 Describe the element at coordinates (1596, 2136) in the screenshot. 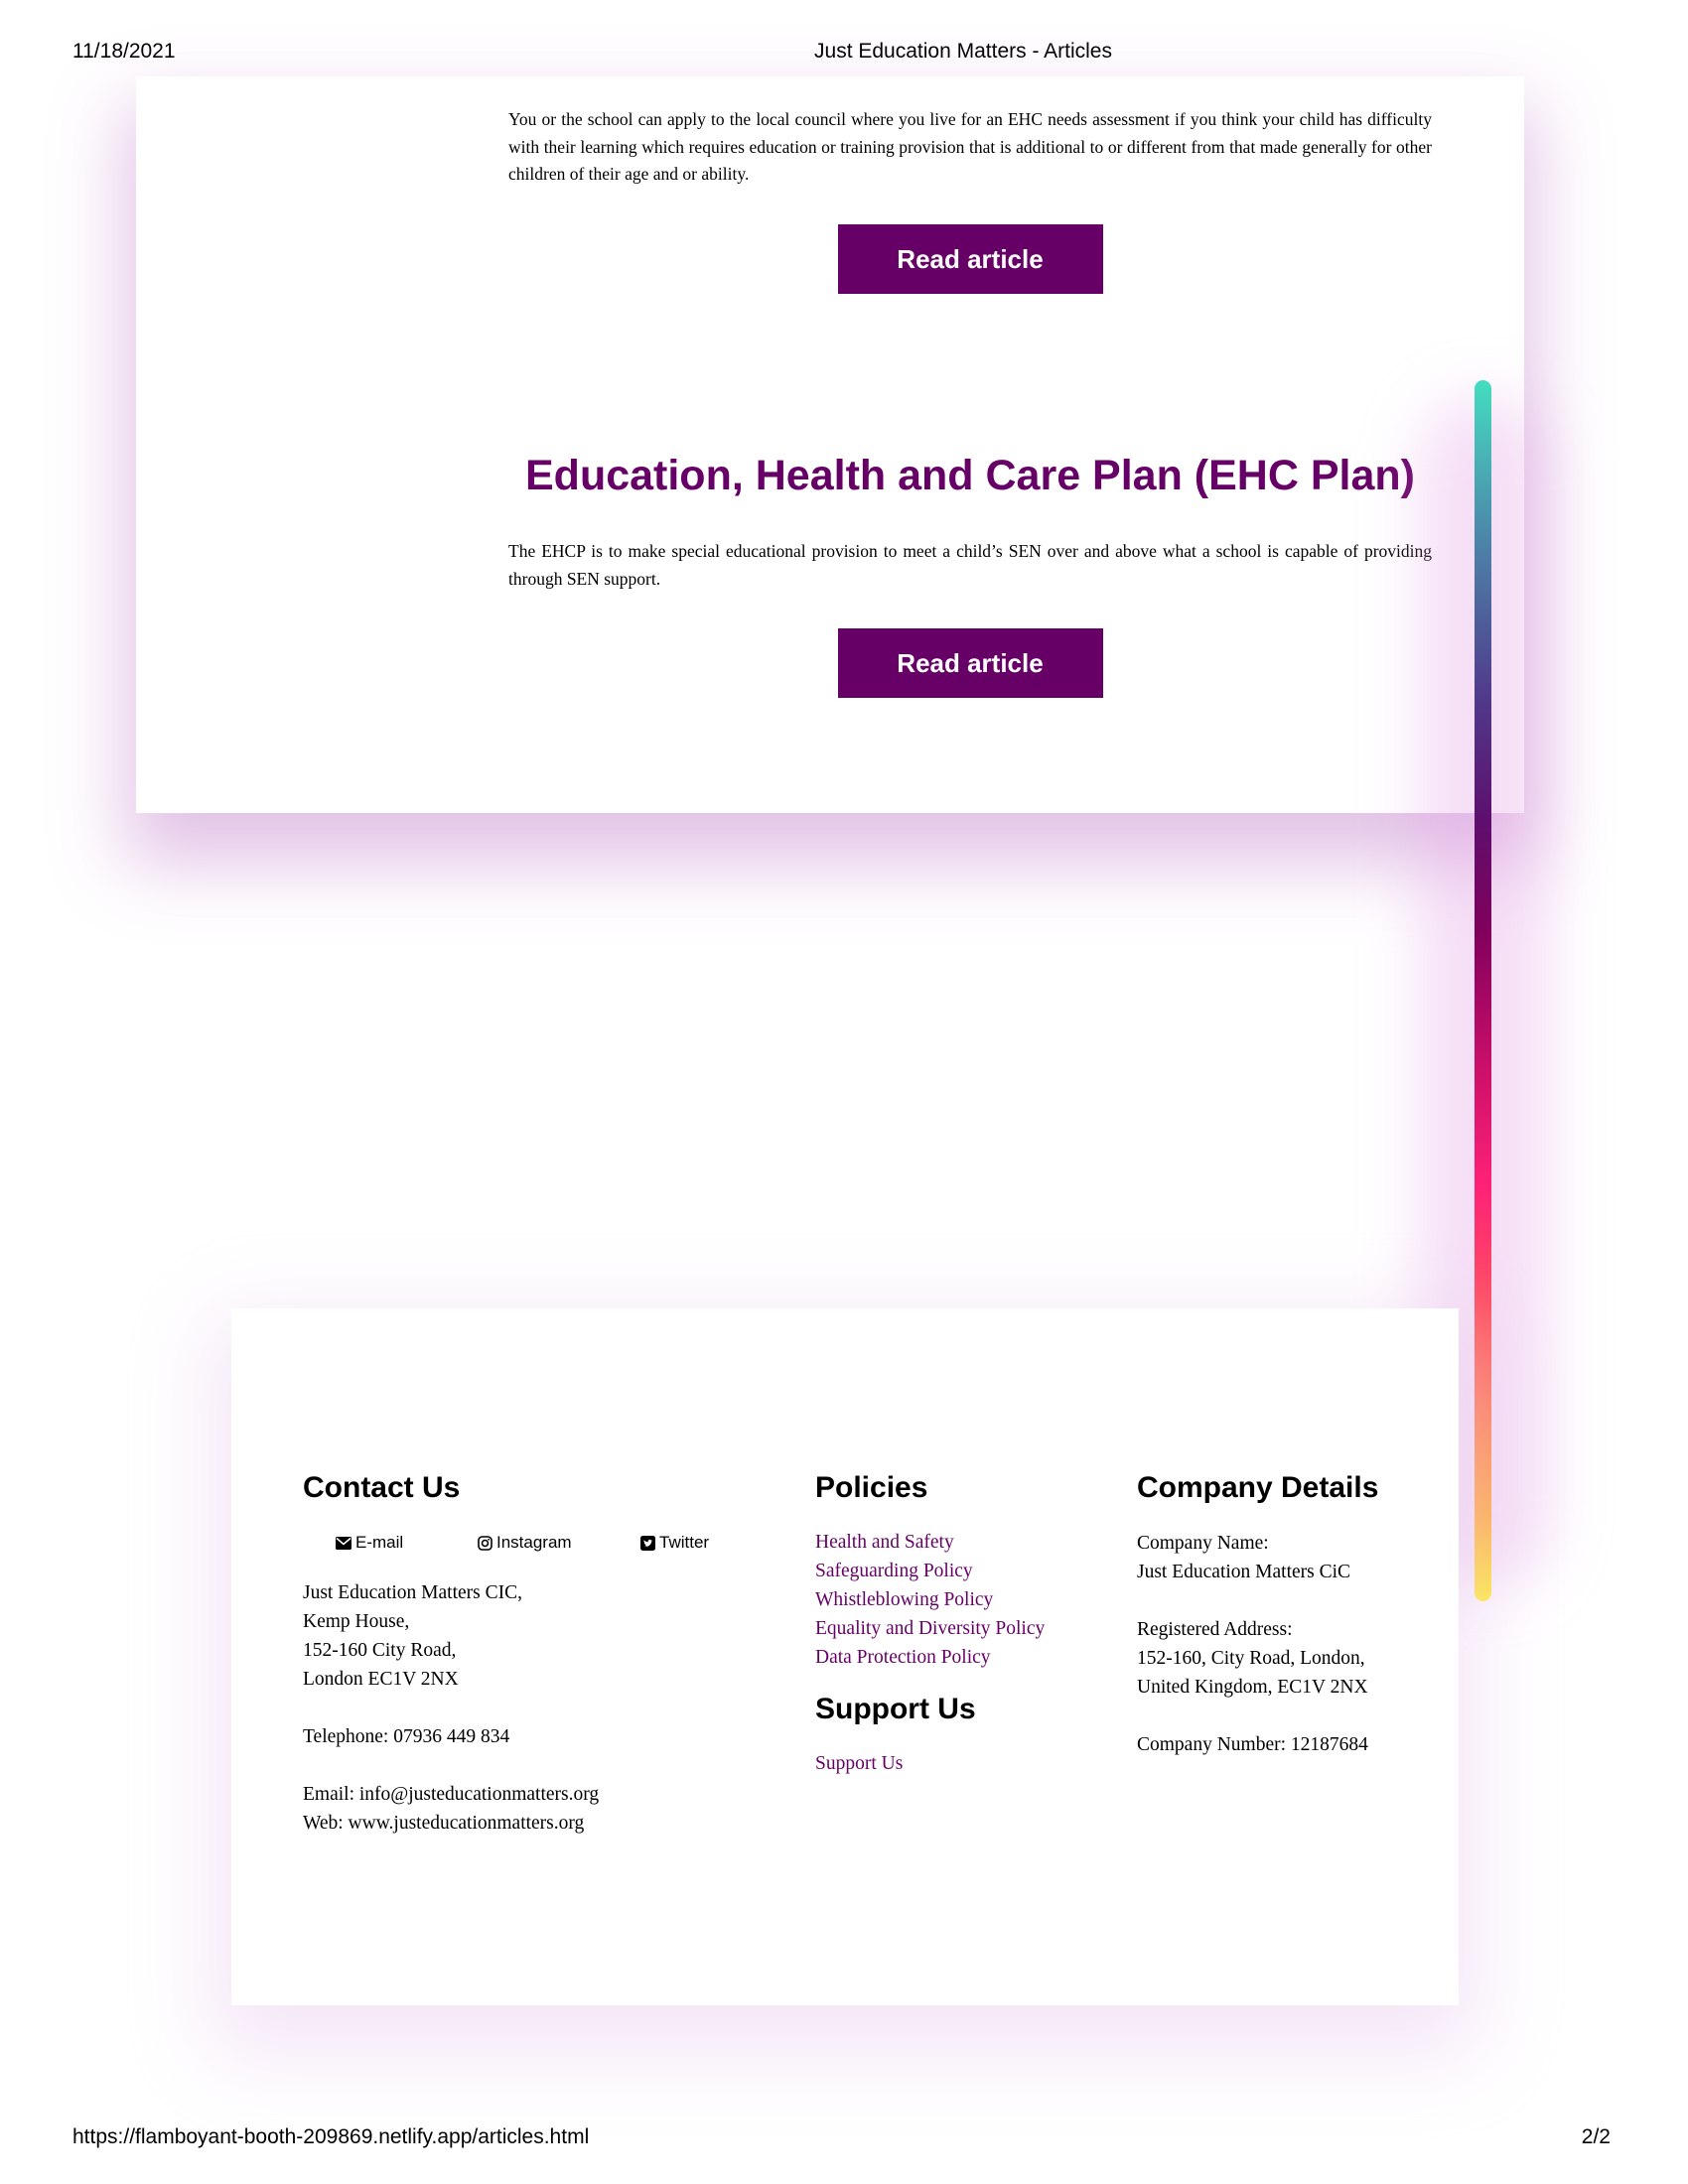

I see `print-page-number: 2/2` at that location.